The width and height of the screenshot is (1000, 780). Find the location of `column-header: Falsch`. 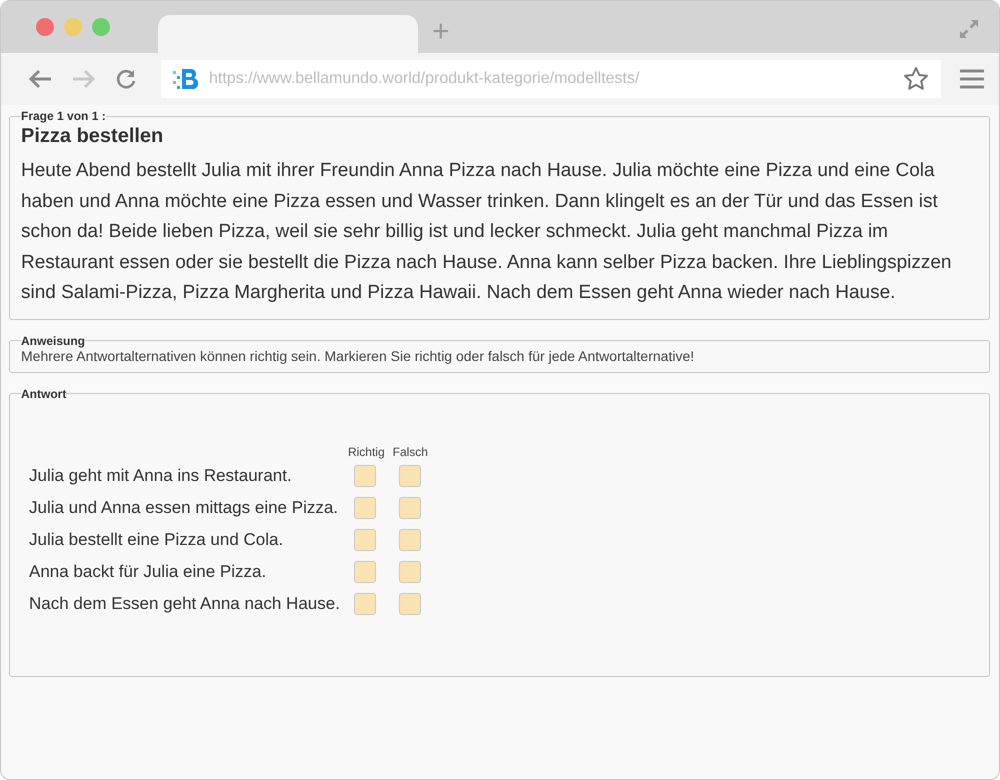

column-header: Falsch is located at coordinates (410, 451).